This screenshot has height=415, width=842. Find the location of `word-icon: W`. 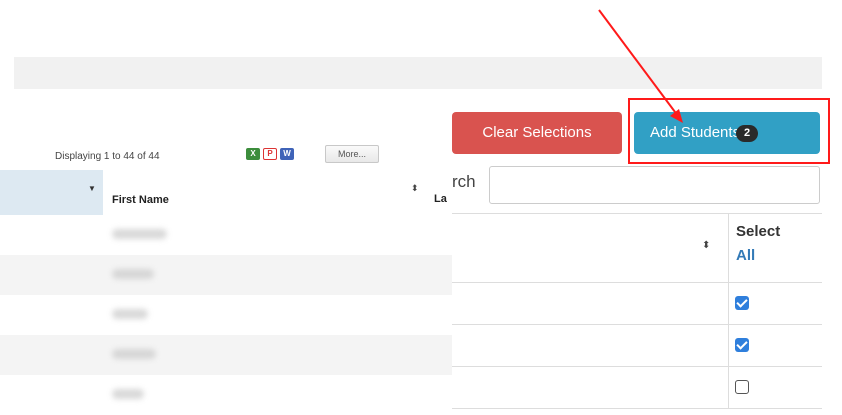

word-icon: W is located at coordinates (287, 154).